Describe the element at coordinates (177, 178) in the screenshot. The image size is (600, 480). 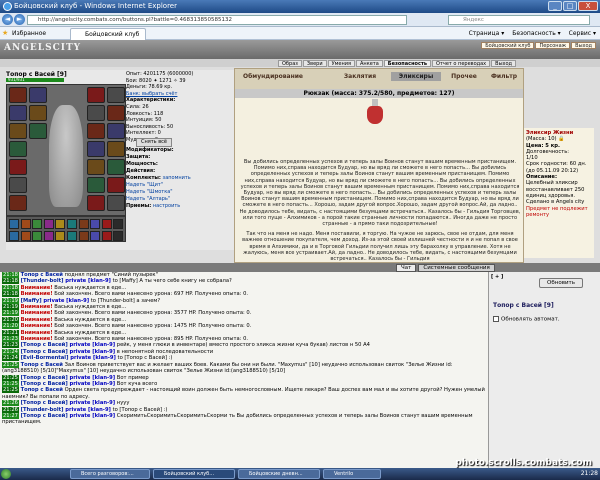
I see `remember-link: запомнить` at that location.